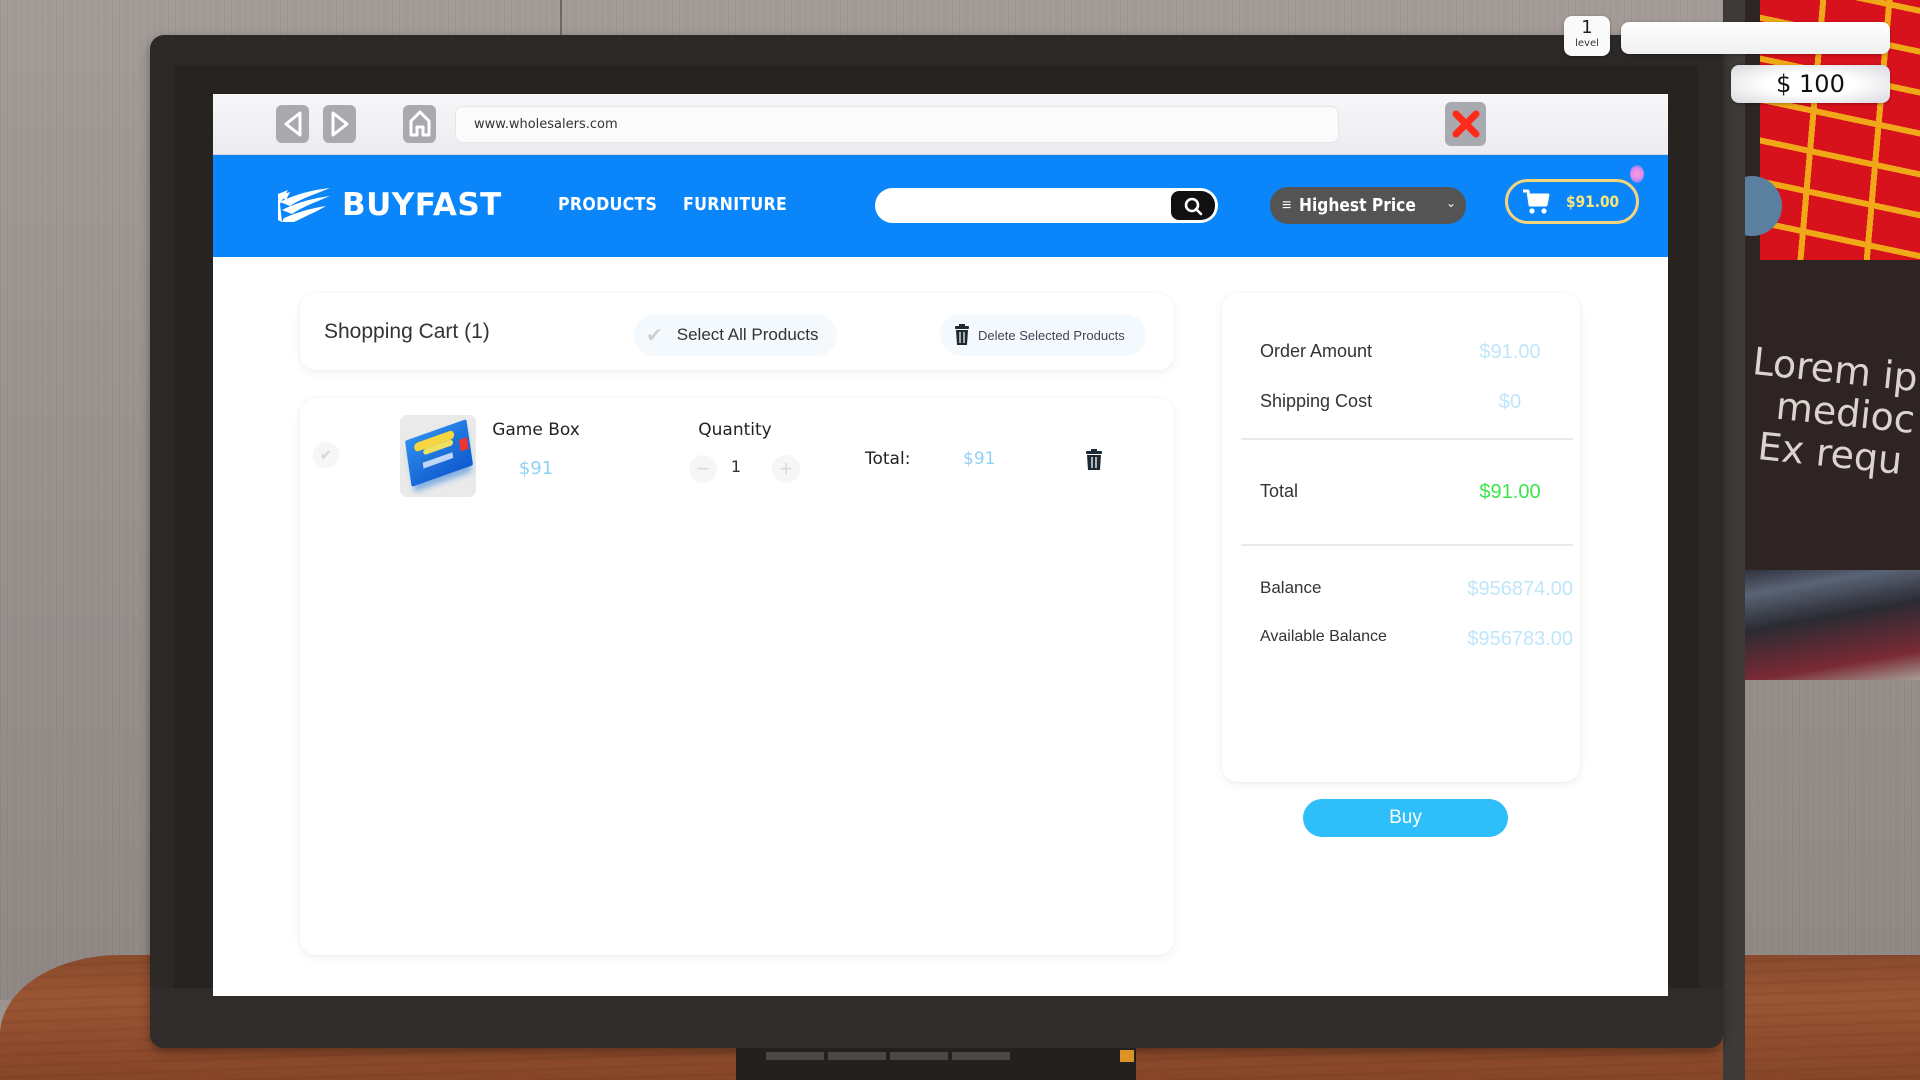 The width and height of the screenshot is (1920, 1080). I want to click on item-name: Game Box, so click(536, 430).